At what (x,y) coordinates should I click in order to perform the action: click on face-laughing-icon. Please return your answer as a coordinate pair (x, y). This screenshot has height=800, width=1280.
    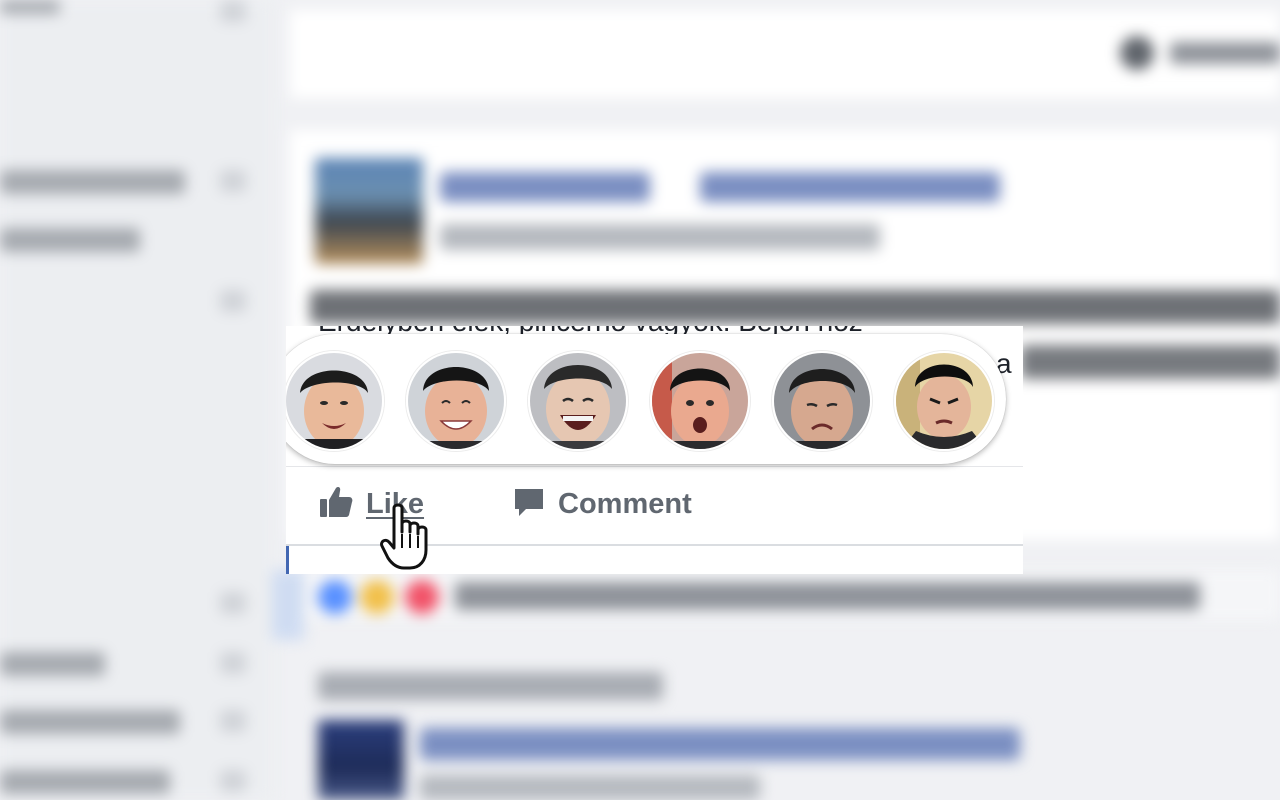
    Looking at the image, I should click on (578, 401).